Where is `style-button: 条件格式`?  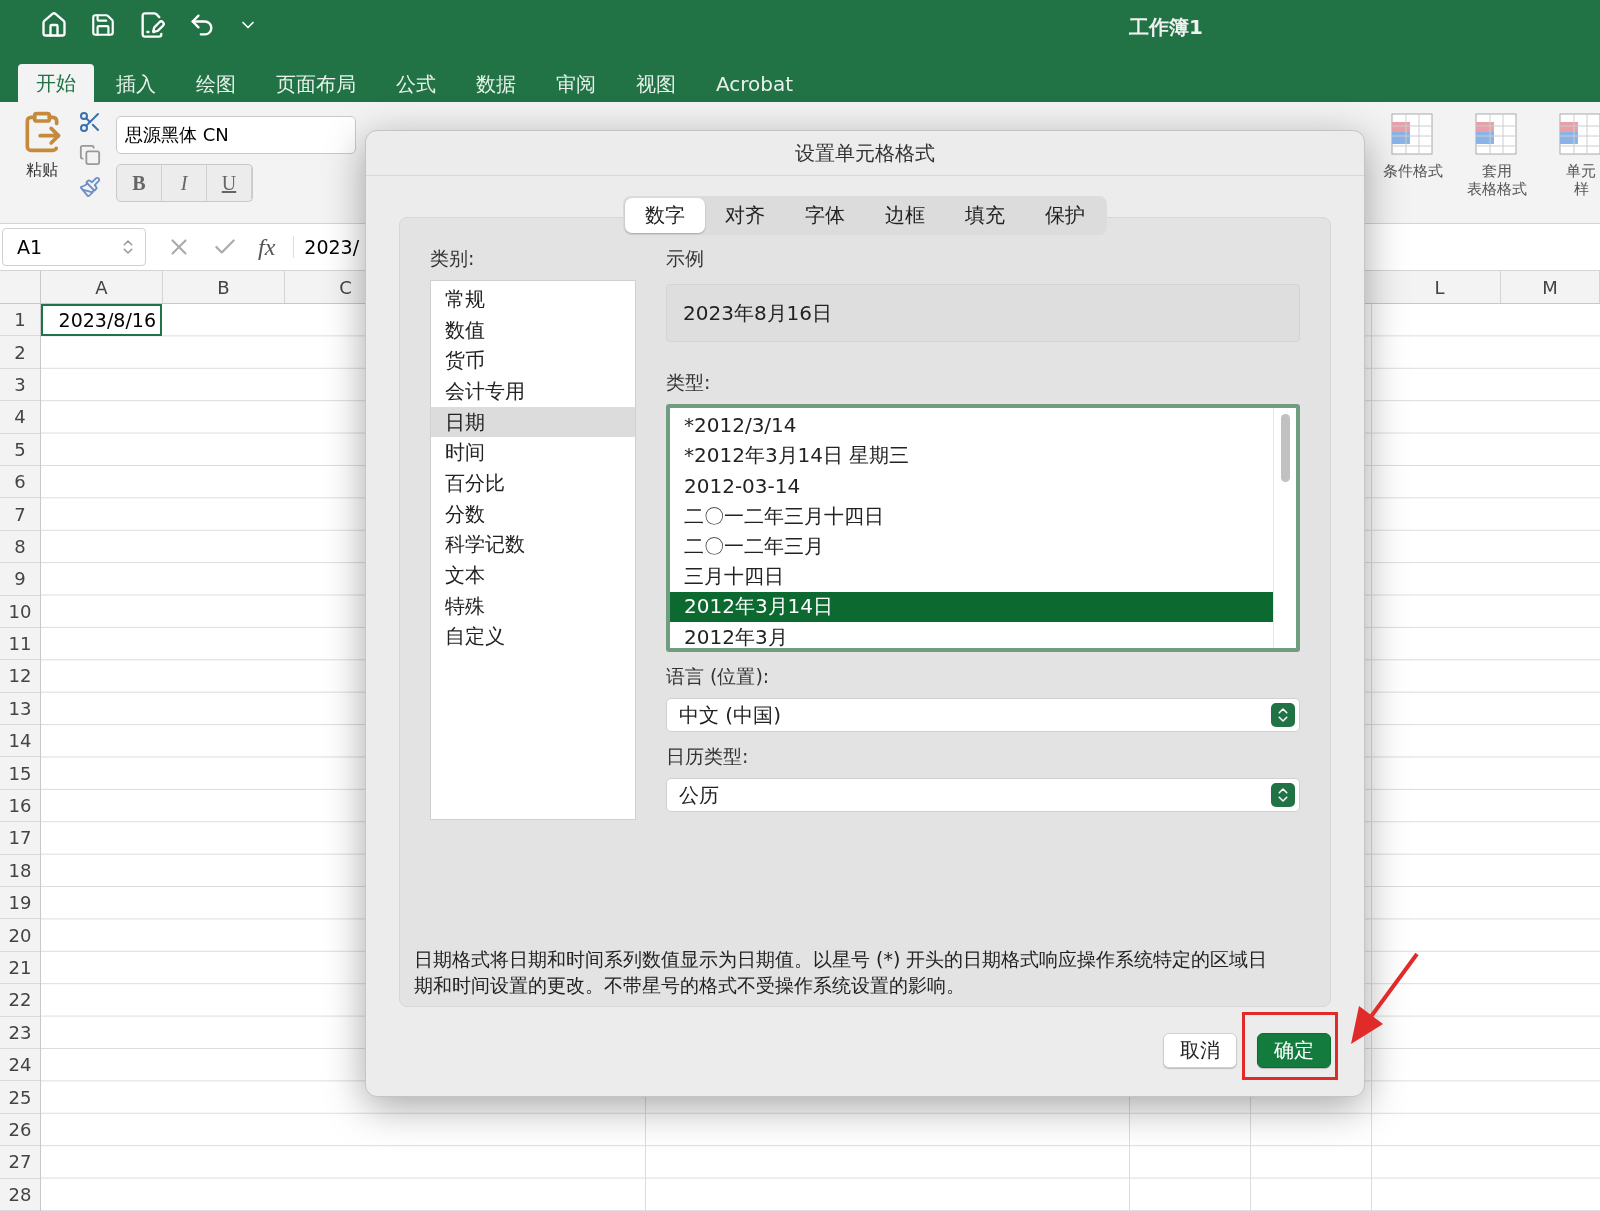
style-button: 条件格式 is located at coordinates (1413, 155).